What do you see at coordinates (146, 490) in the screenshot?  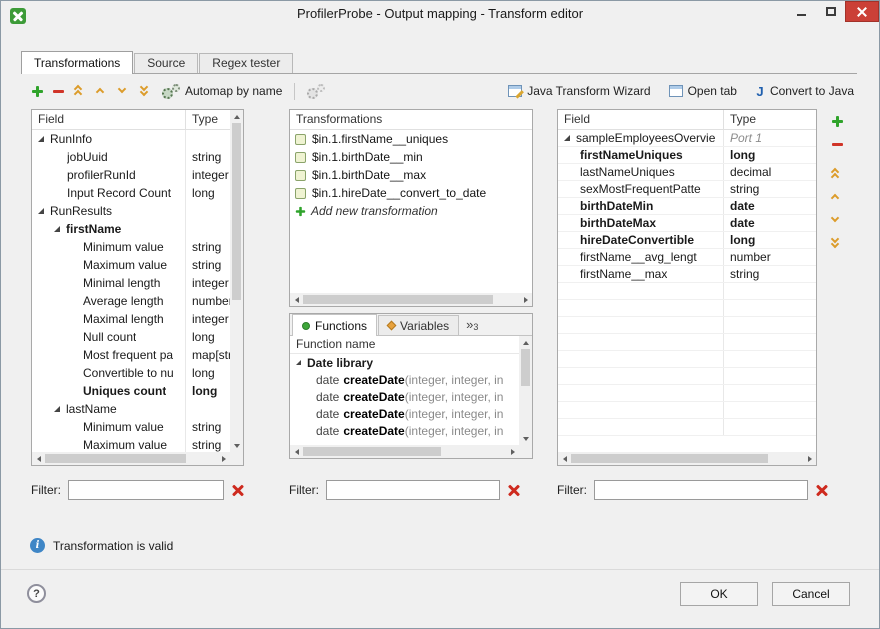 I see `left-filter-input` at bounding box center [146, 490].